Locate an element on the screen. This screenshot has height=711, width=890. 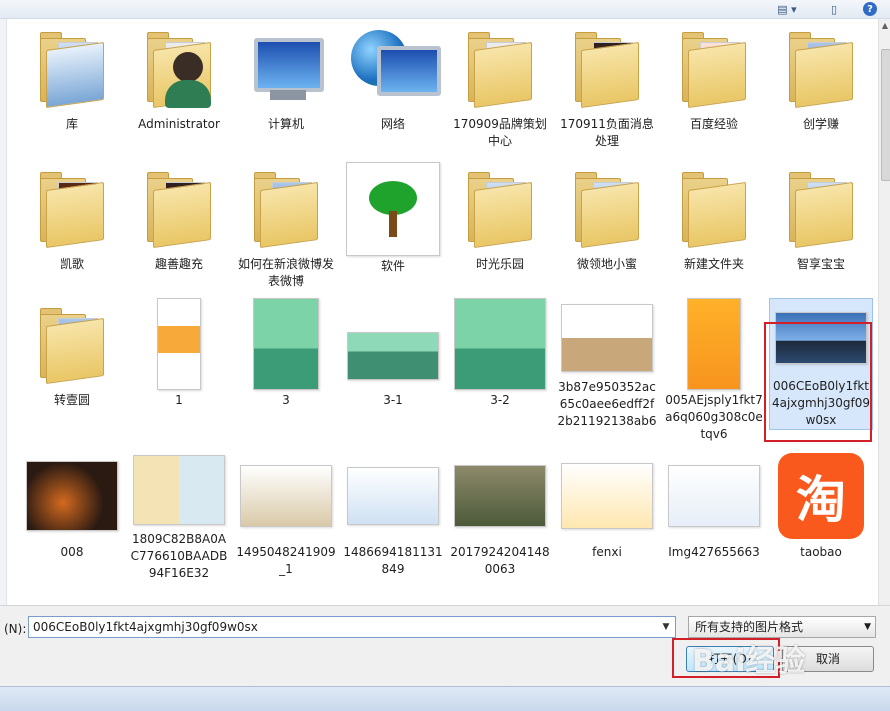
file-type-select: 所有支持的图片格式 ▼ is located at coordinates (782, 627).